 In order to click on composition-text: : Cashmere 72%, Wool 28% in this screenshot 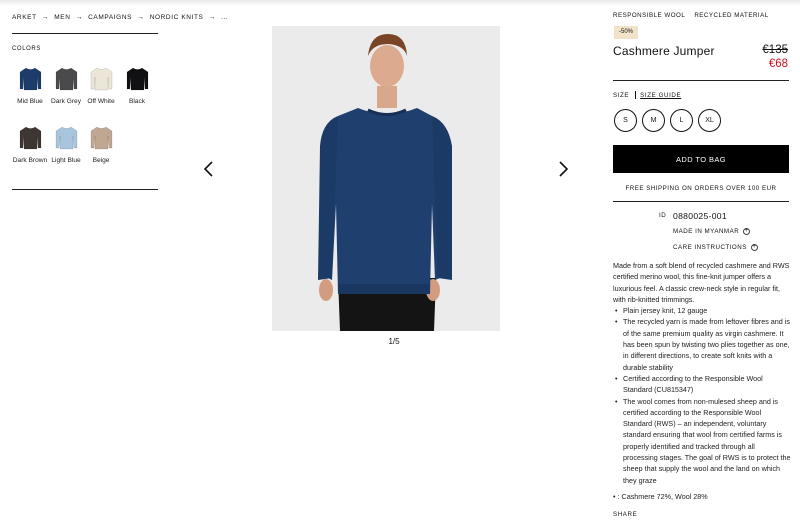, I will do `click(662, 496)`.